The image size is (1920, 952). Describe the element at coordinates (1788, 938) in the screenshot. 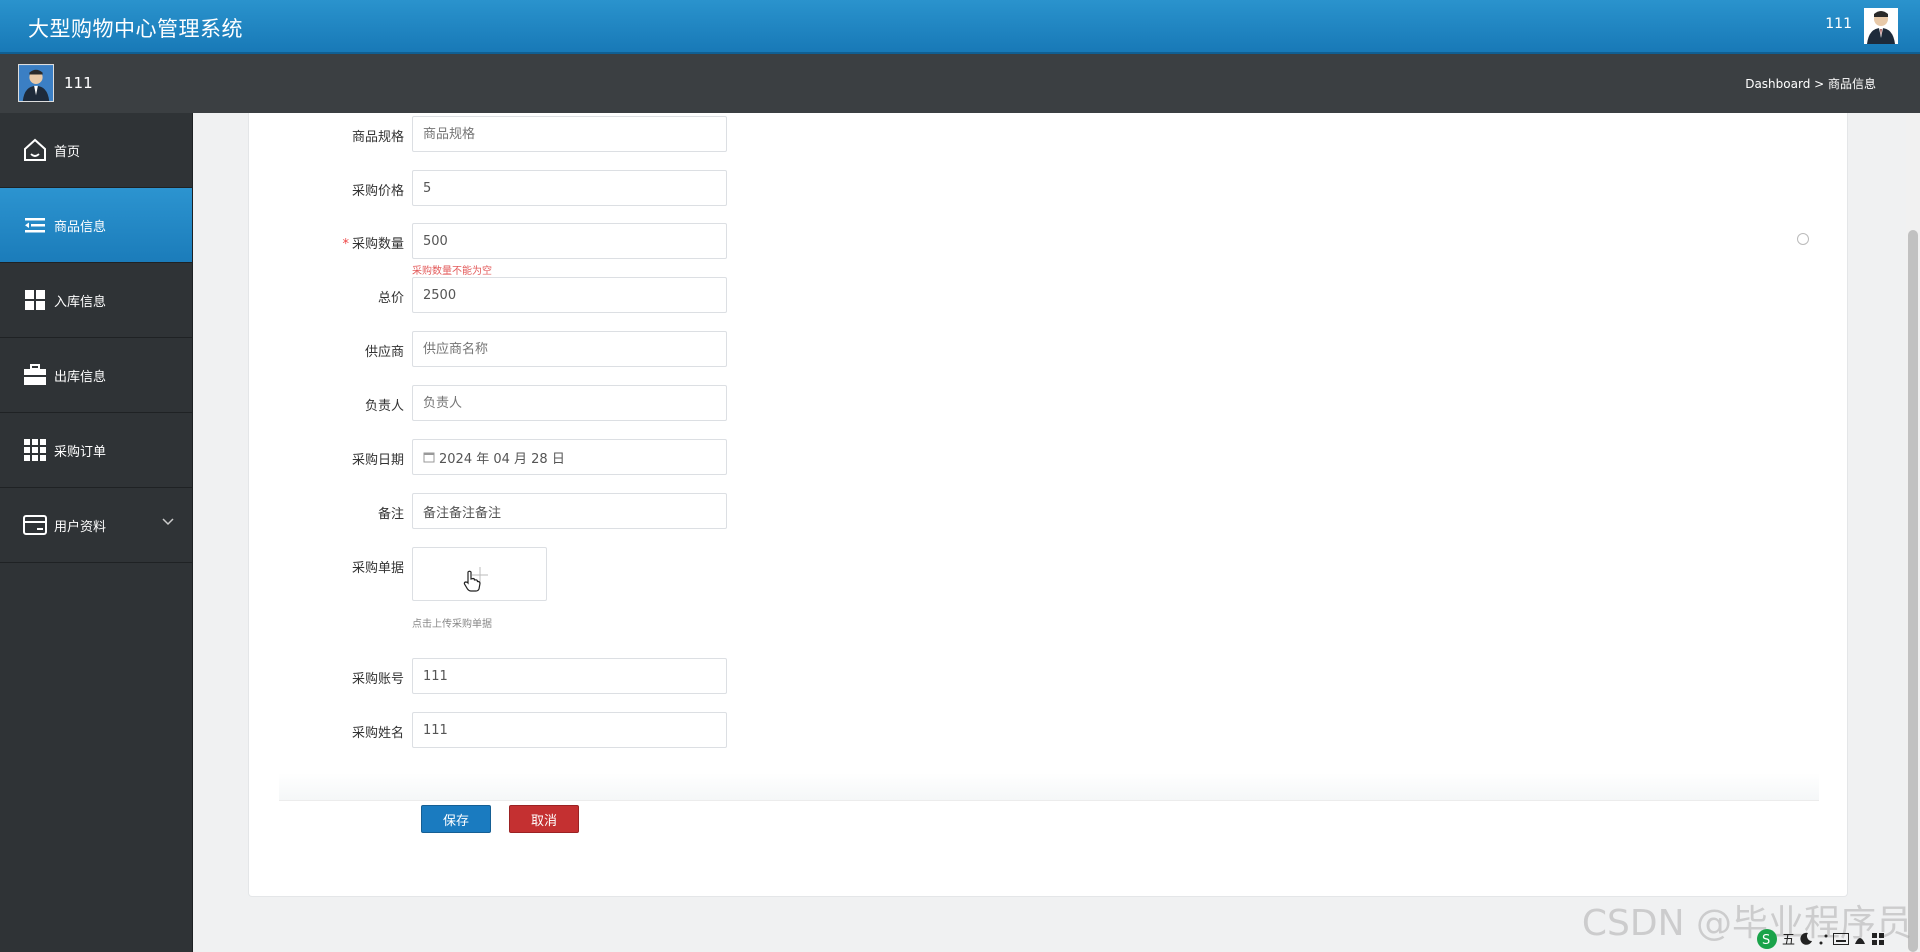

I see `ime-mode: 五` at that location.